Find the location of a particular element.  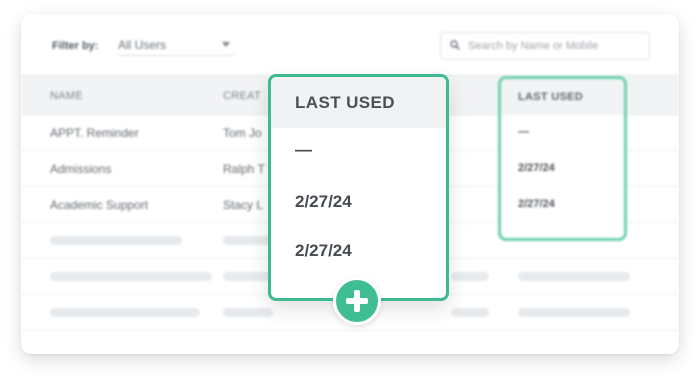

last-used-value: — is located at coordinates (523, 132).